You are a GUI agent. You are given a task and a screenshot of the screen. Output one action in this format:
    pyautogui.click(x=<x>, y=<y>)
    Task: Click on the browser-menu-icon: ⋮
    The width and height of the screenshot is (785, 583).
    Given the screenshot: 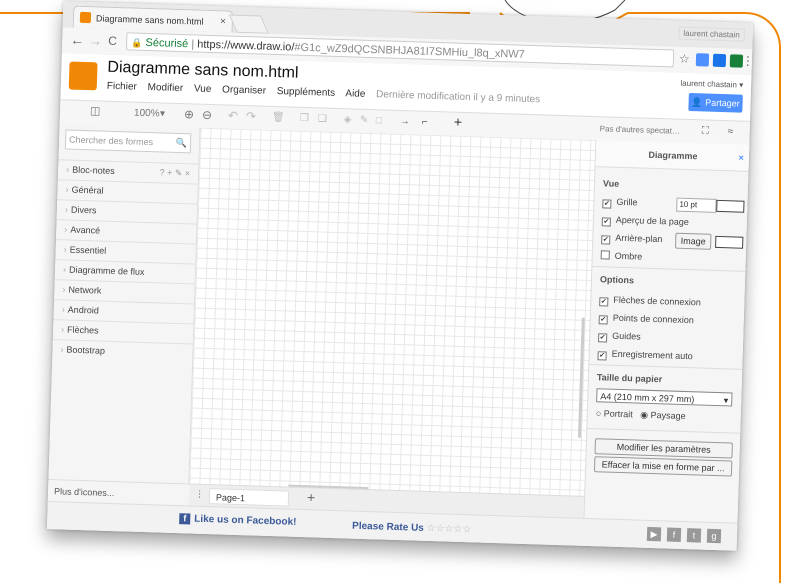 What is the action you would take?
    pyautogui.click(x=747, y=61)
    